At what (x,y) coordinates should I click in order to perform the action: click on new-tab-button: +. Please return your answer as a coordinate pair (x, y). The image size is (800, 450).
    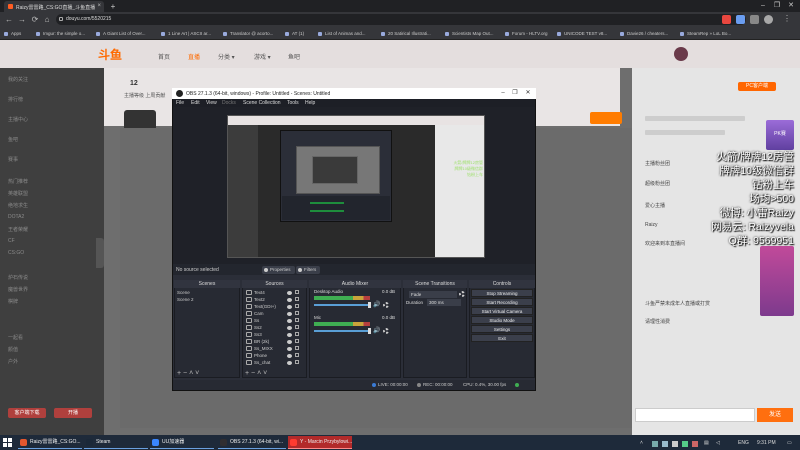
    Looking at the image, I should click on (113, 6).